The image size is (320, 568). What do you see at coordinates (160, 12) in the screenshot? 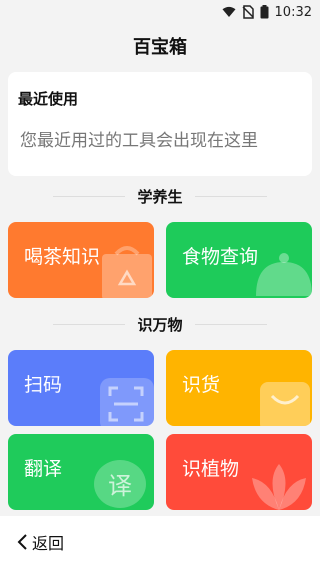
I see `status-bar: 10:32` at bounding box center [160, 12].